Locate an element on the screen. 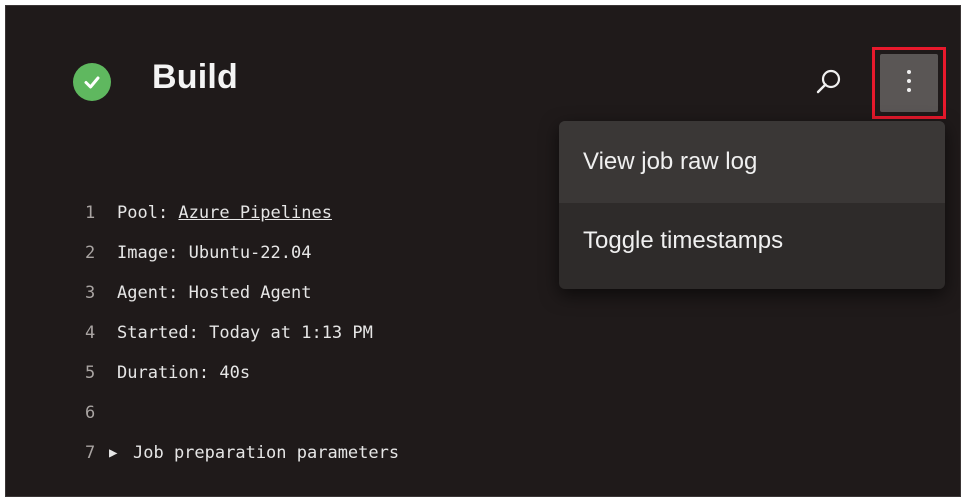  log-text: Image: Ubuntu-22.04 is located at coordinates (214, 253).